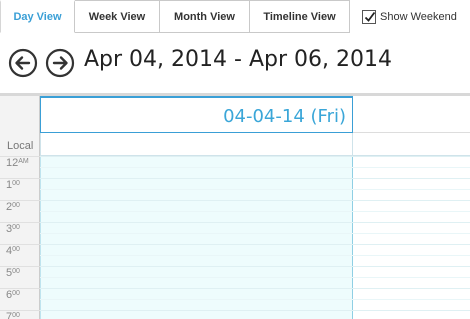 Image resolution: width=470 pixels, height=319 pixels. Describe the element at coordinates (20, 233) in the screenshot. I see `time-slot: 300` at that location.